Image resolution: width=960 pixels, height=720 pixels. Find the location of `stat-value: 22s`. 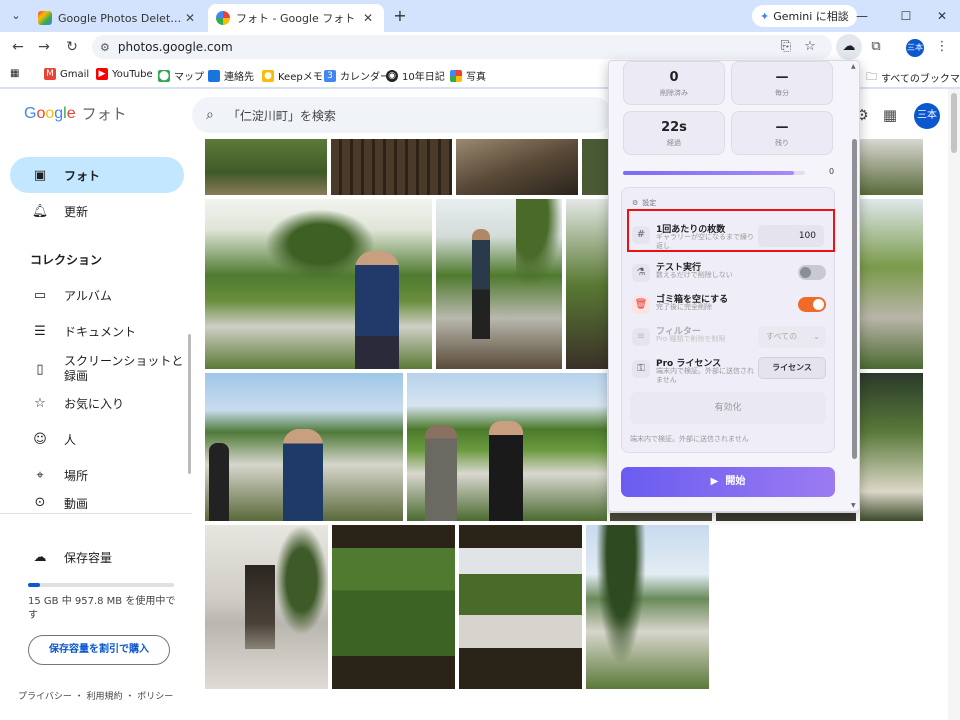

stat-value: 22s is located at coordinates (674, 127).